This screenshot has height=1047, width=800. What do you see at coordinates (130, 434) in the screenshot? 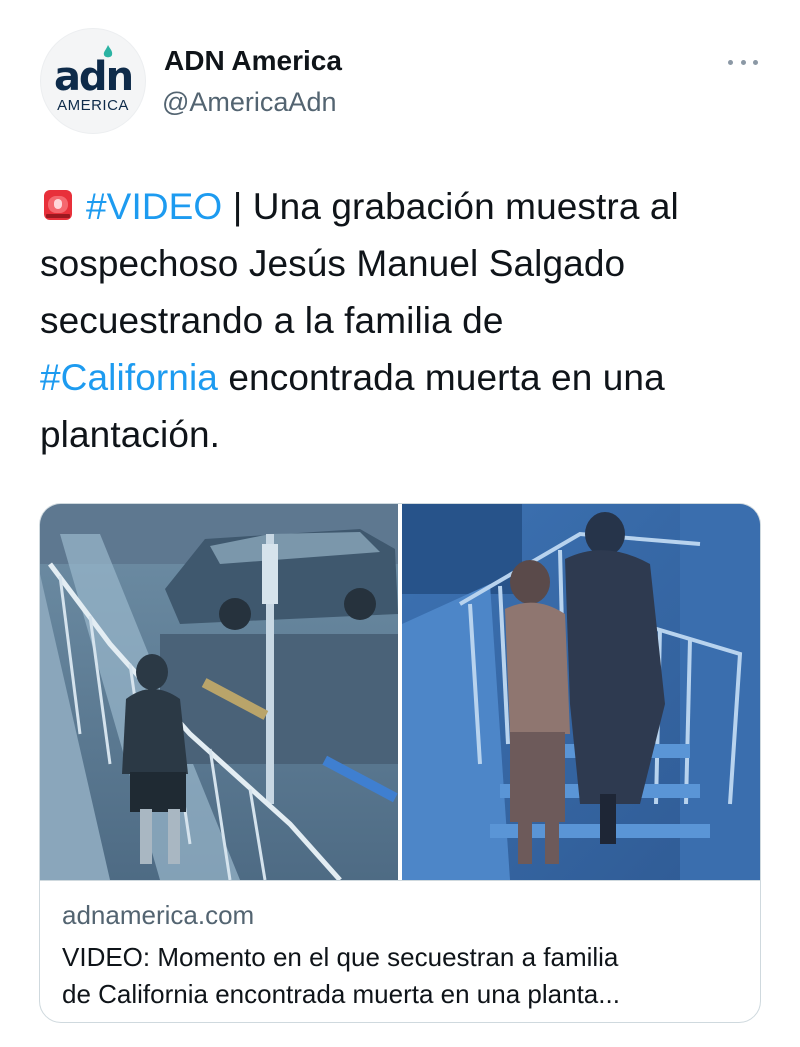
I see `tweet-text-line: plantación.` at bounding box center [130, 434].